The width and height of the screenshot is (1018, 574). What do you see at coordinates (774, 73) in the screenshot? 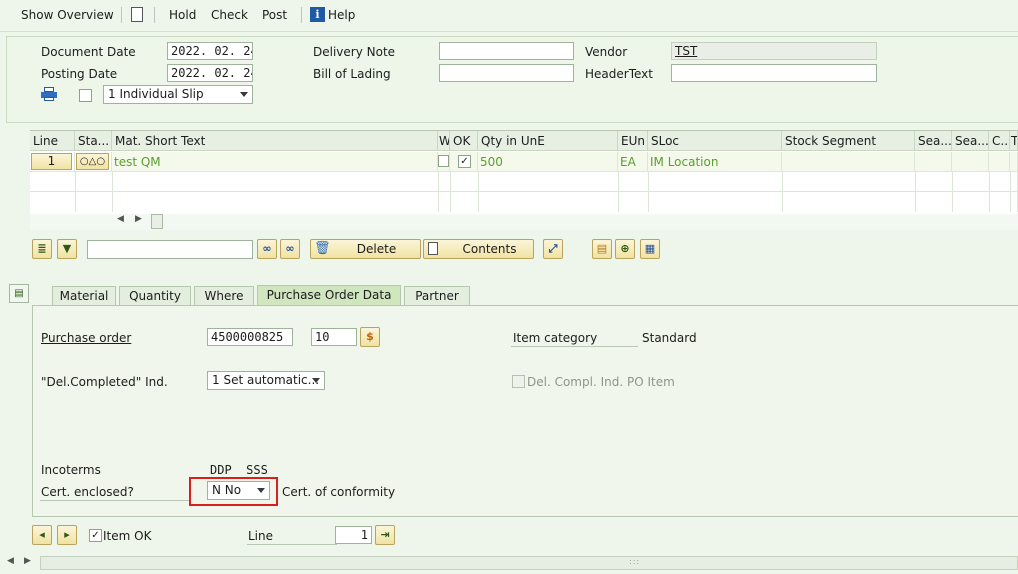
I see `header-text-field` at bounding box center [774, 73].